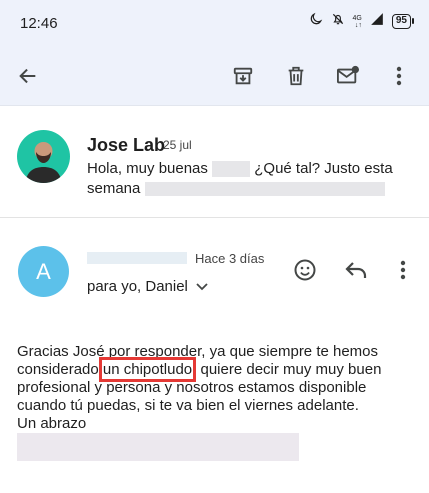 This screenshot has height=493, width=429. Describe the element at coordinates (214, 23) in the screenshot. I see `status-bar: 12:46 4G ↓↑ 95` at that location.